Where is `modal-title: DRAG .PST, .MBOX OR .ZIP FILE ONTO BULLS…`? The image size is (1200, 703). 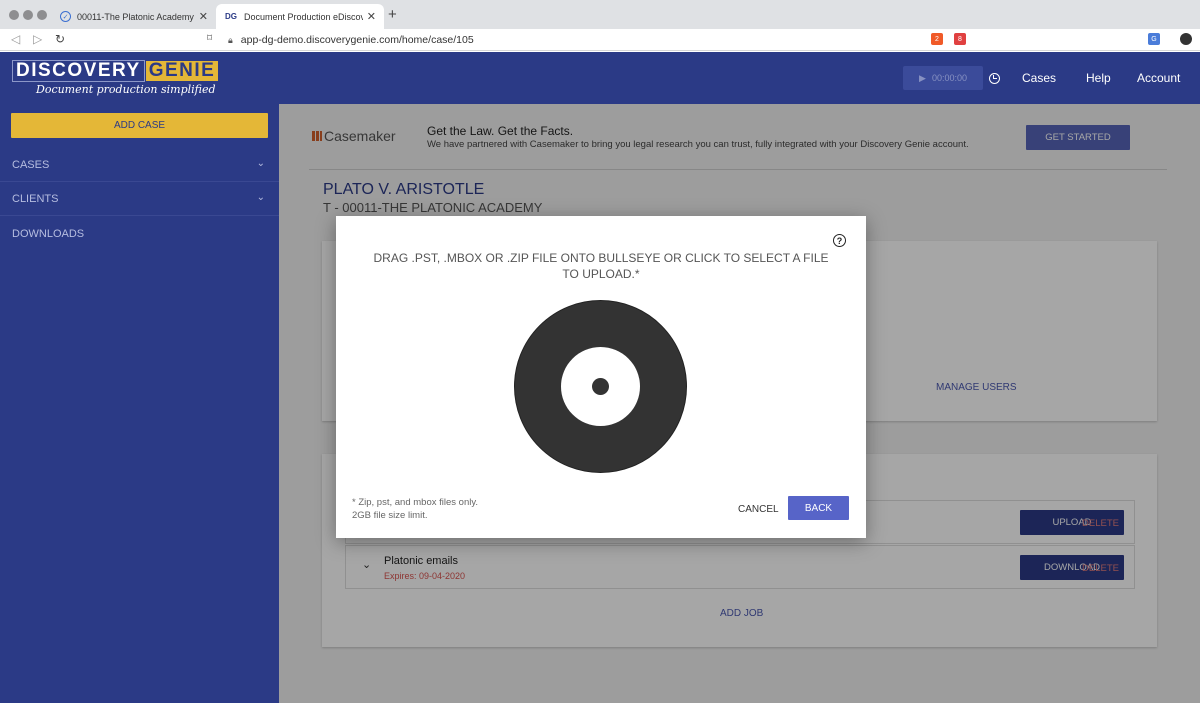
modal-title: DRAG .PST, .MBOX OR .ZIP FILE ONTO BULLS… is located at coordinates (601, 266).